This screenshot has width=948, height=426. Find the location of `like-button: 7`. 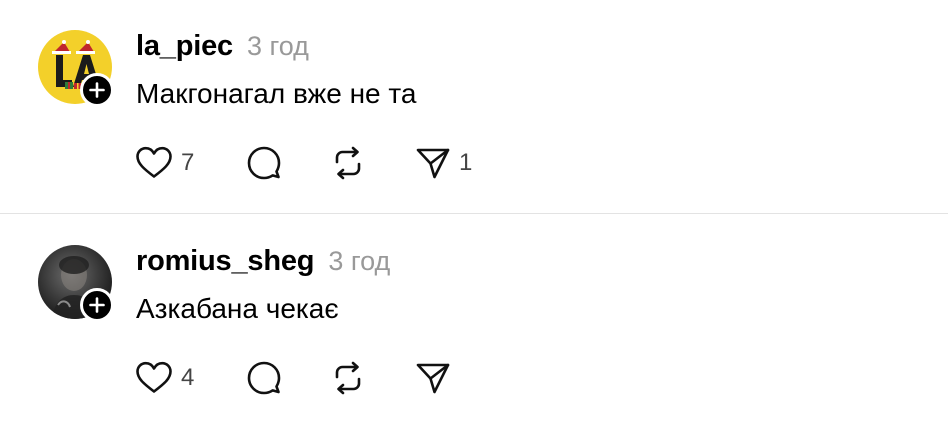

like-button: 7 is located at coordinates (164, 163).